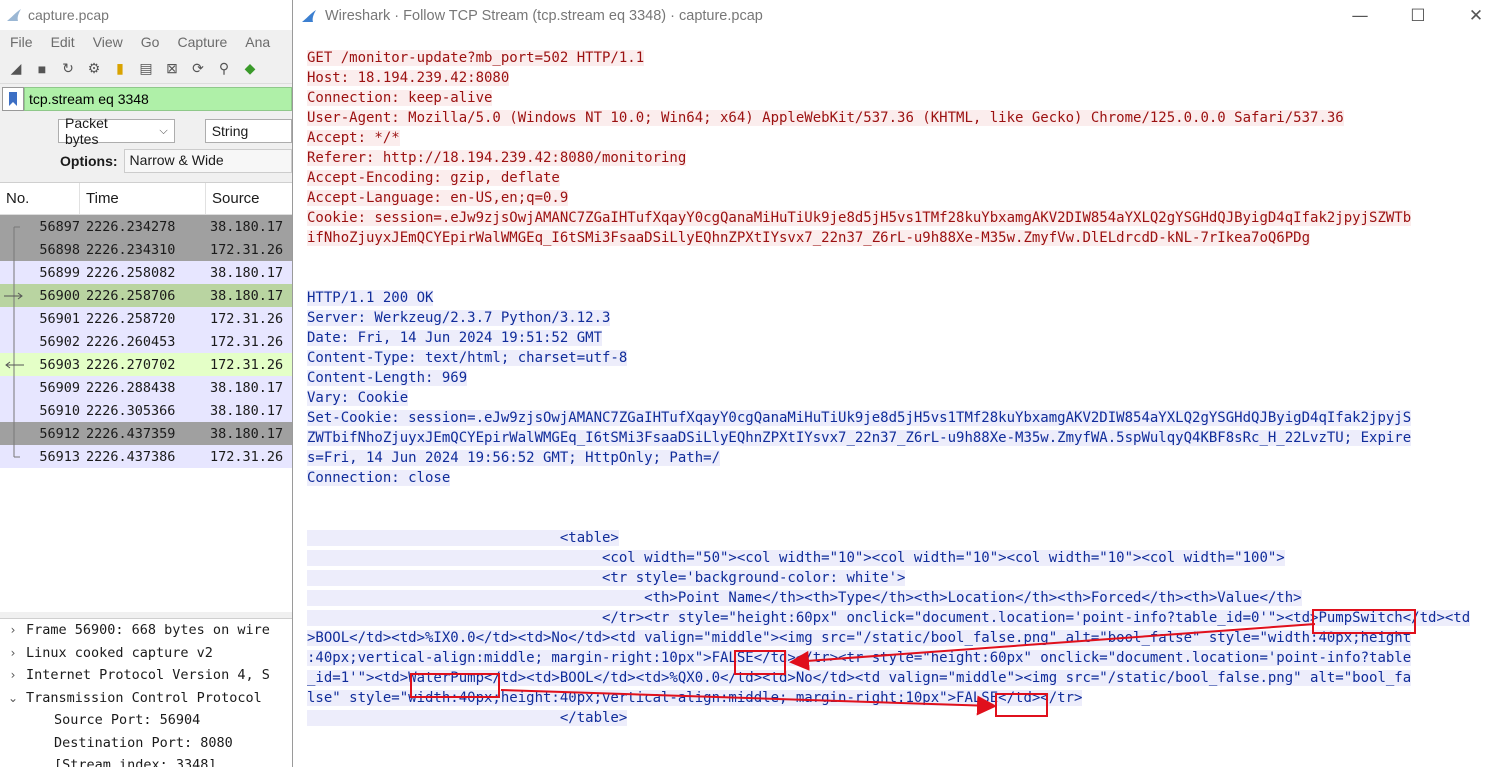  Describe the element at coordinates (467, 718) in the screenshot. I see `stream-line-text: </table>` at that location.